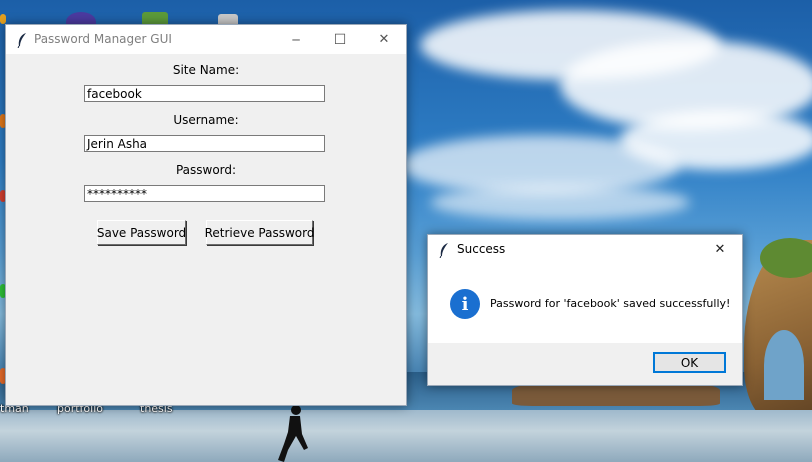  I want to click on save-password-button: Save Password, so click(141, 232).